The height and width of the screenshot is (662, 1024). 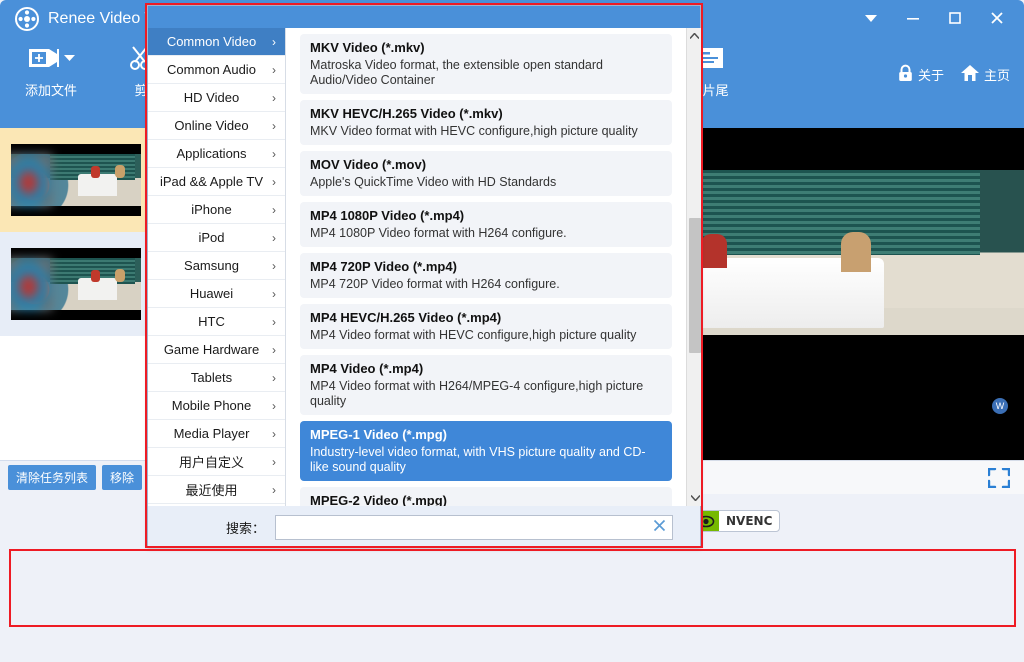 What do you see at coordinates (367, 368) in the screenshot?
I see `format-item-title: MP4 Video (*.mp4)` at bounding box center [367, 368].